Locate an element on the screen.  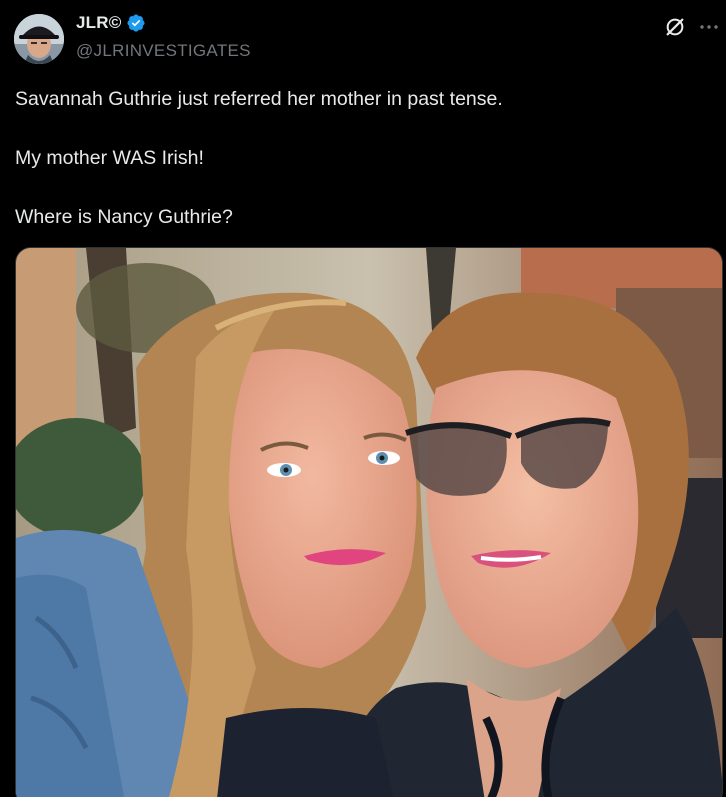
ellipsis-icon is located at coordinates (709, 27).